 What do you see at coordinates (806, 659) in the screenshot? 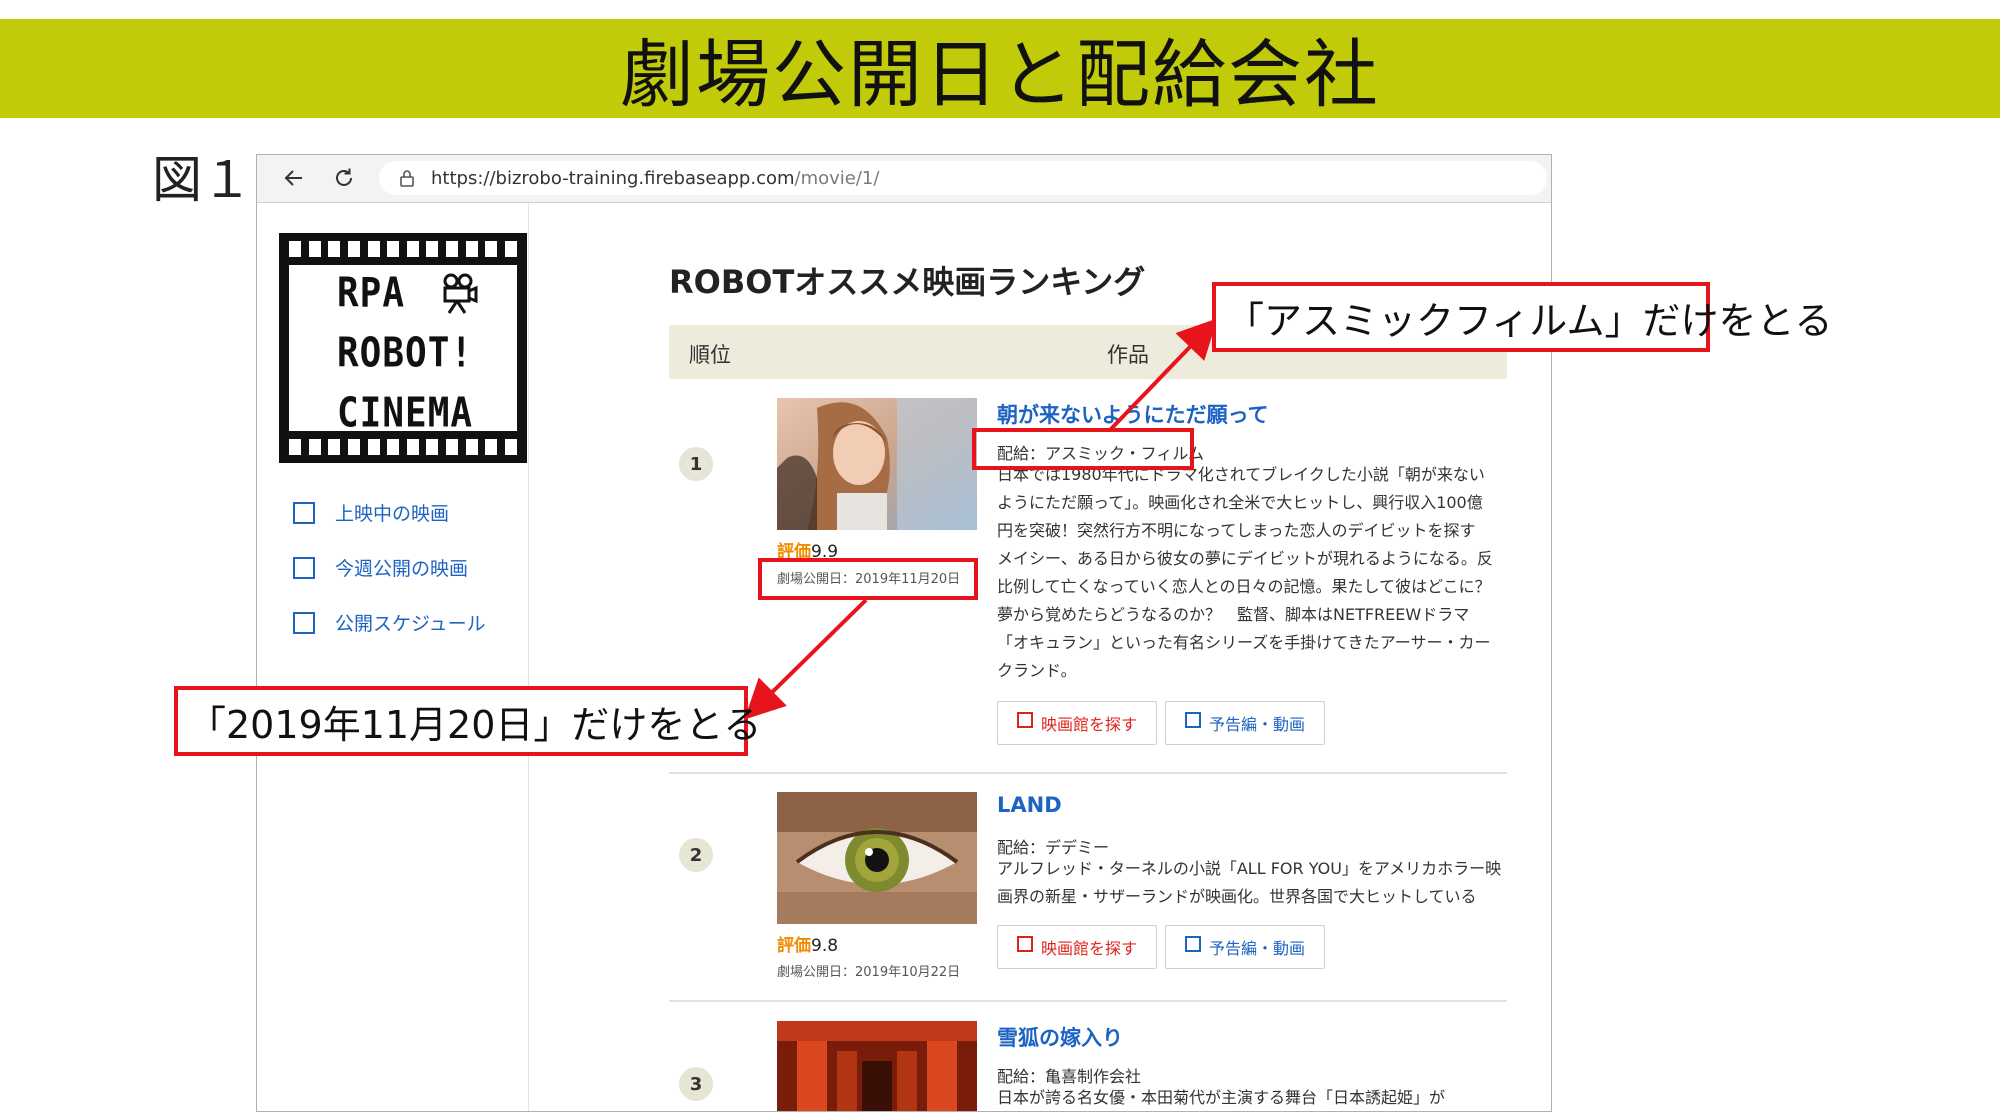
I see `arrow-to-release-callout` at bounding box center [806, 659].